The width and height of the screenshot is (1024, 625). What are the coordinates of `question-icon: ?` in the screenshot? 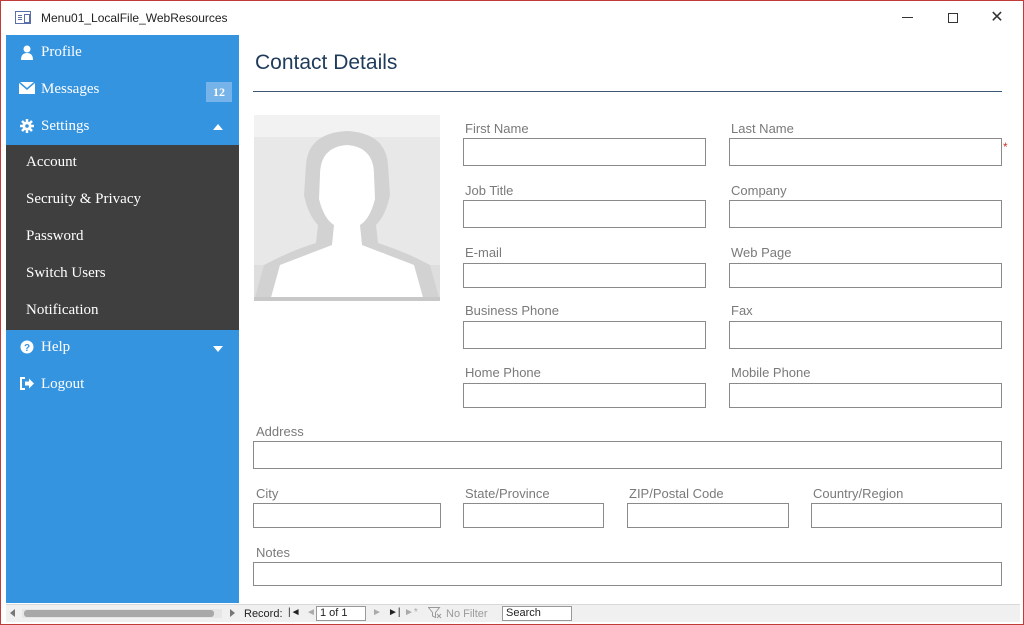 It's located at (27, 348).